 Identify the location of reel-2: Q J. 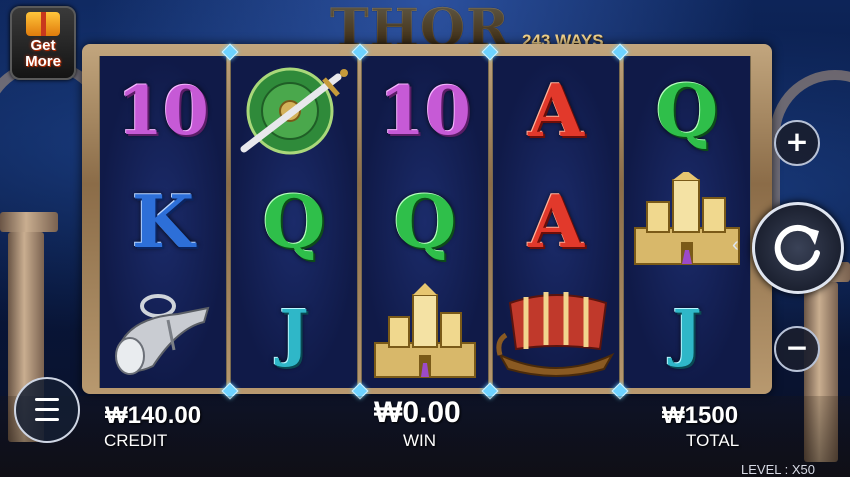
(294, 222).